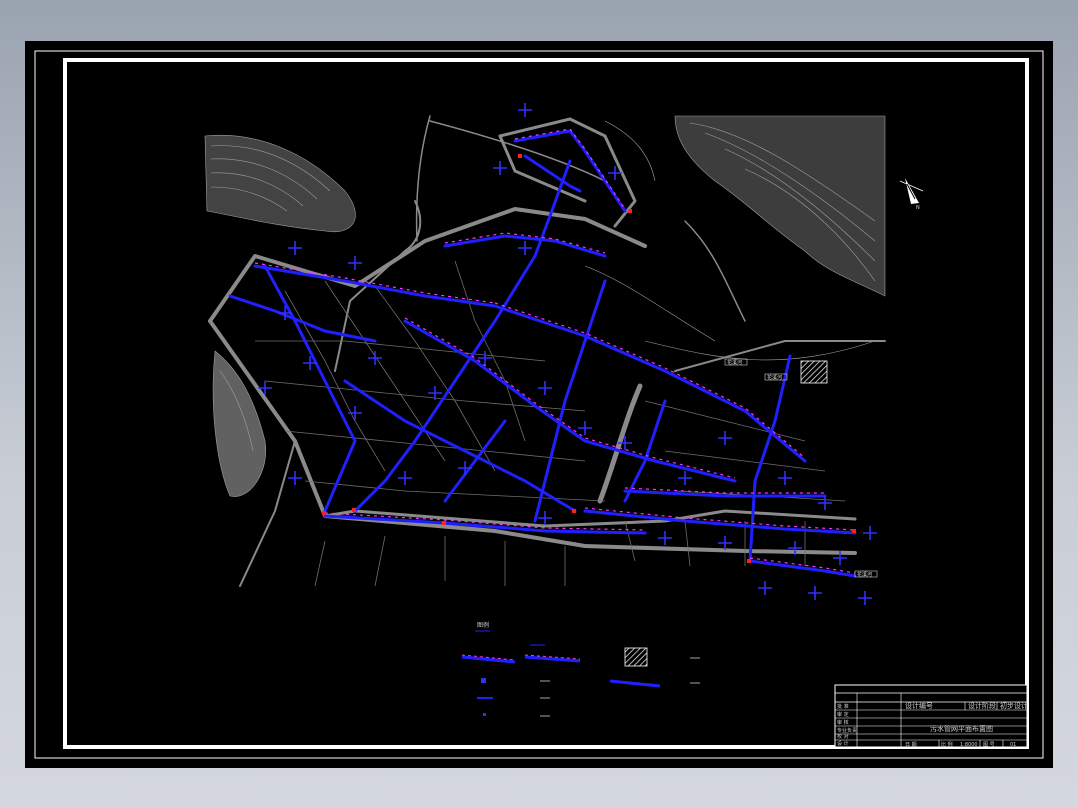 The height and width of the screenshot is (808, 1078). Describe the element at coordinates (734, 362) in the screenshot. I see `road-label-1: 花溪河` at that location.